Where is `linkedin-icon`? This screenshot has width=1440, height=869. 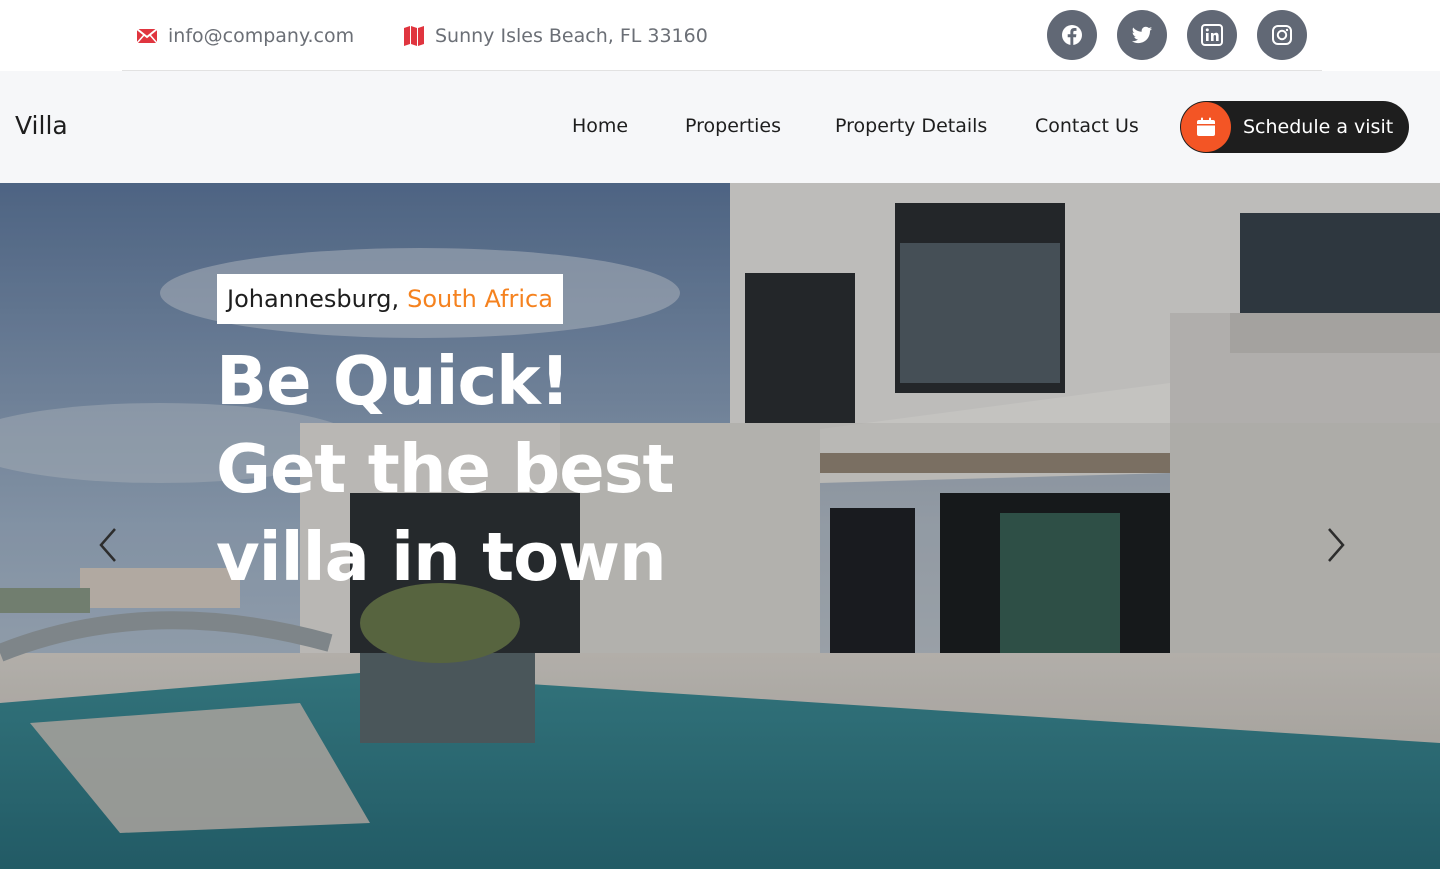
linkedin-icon is located at coordinates (1212, 35).